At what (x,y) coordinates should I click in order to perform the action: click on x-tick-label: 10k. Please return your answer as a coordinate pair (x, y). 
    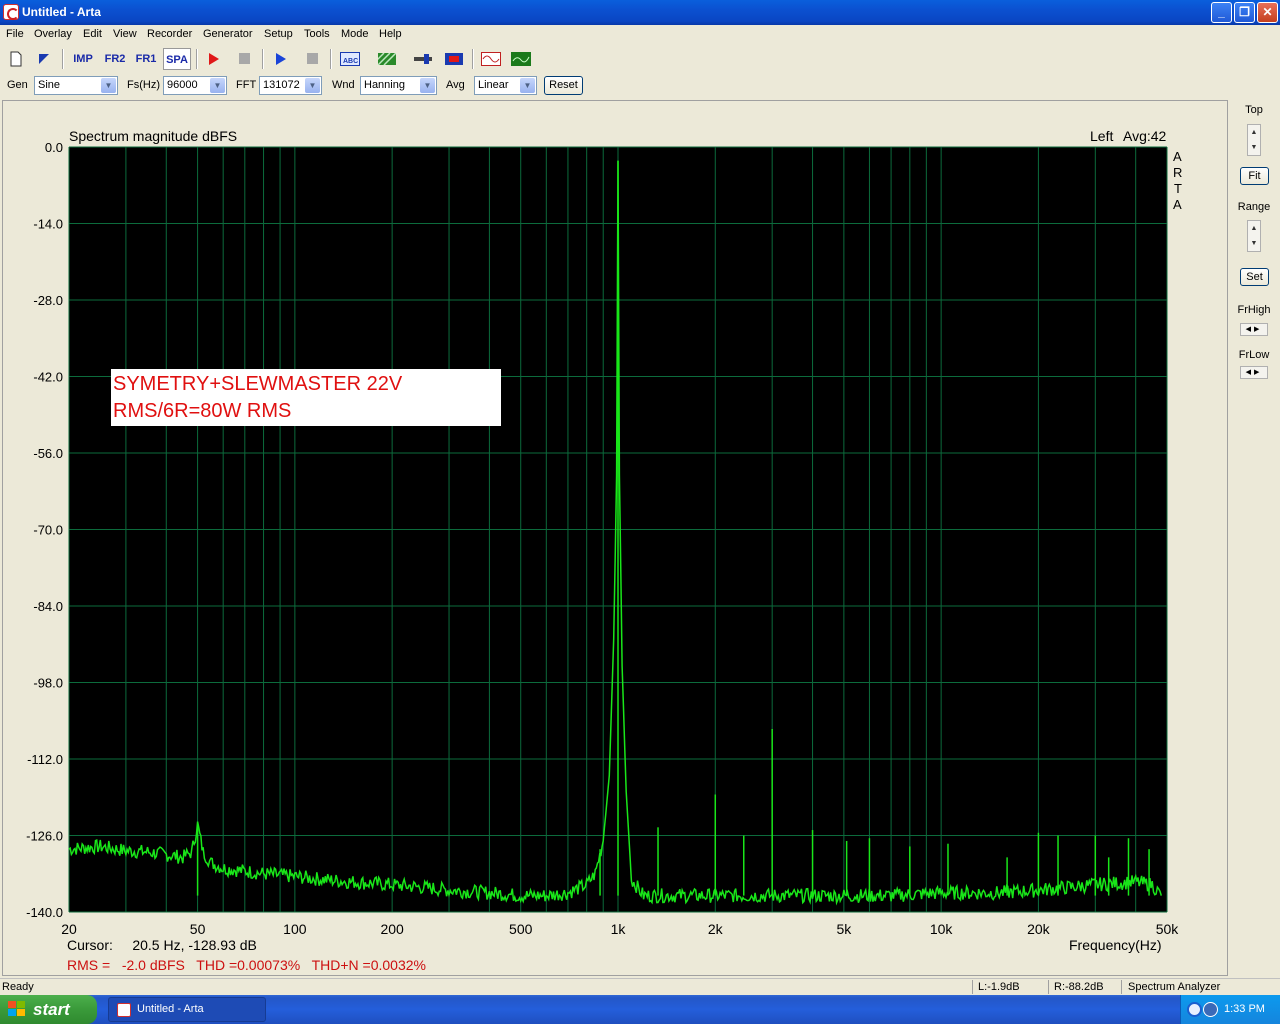
    Looking at the image, I should click on (942, 929).